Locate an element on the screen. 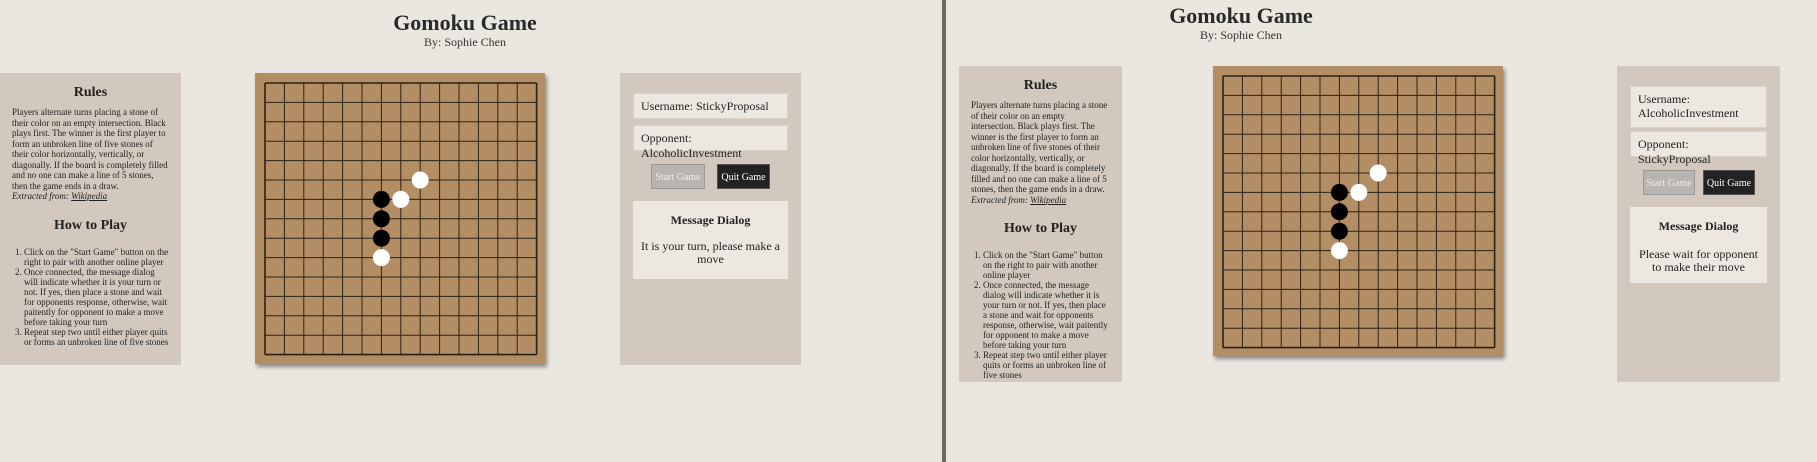  dialog-message: It is your turn, please make a move is located at coordinates (710, 252).